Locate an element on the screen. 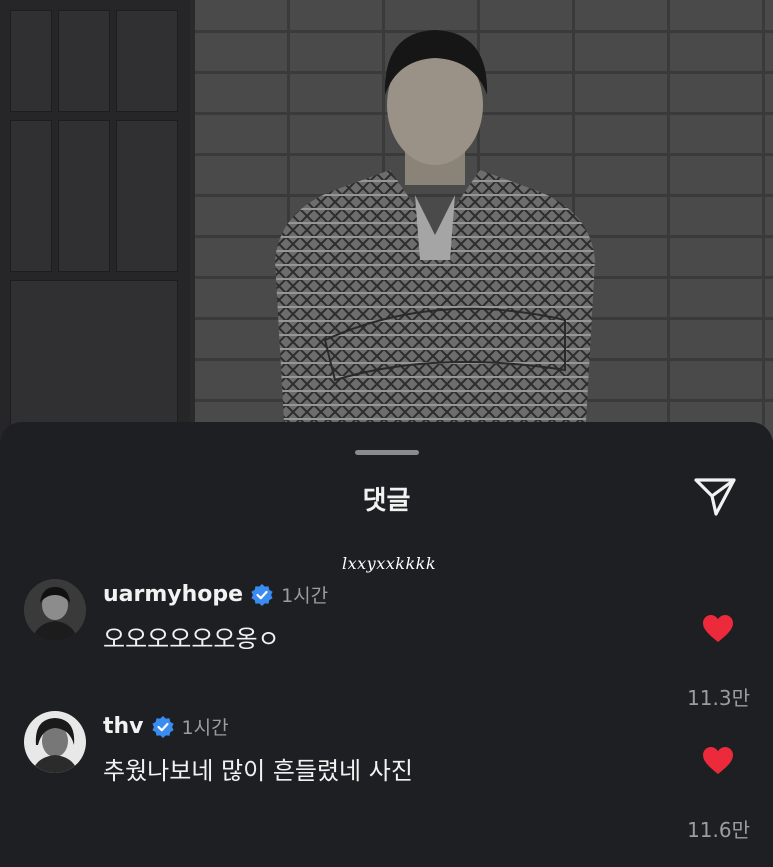  like-count: 11.3만 is located at coordinates (718, 698).